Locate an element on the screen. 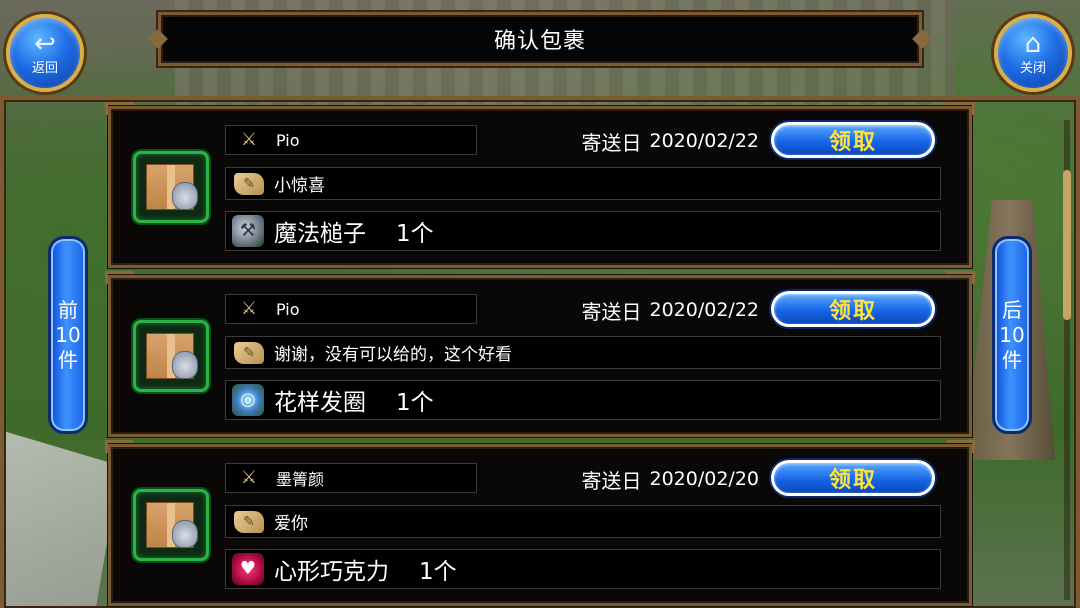  title-bar: 确认包裹 is located at coordinates (540, 39).